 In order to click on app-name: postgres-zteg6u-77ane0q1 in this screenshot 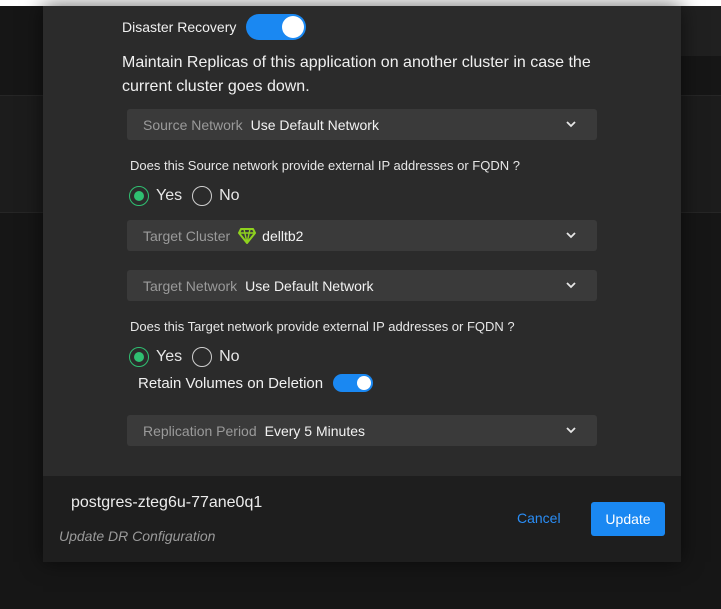, I will do `click(167, 502)`.